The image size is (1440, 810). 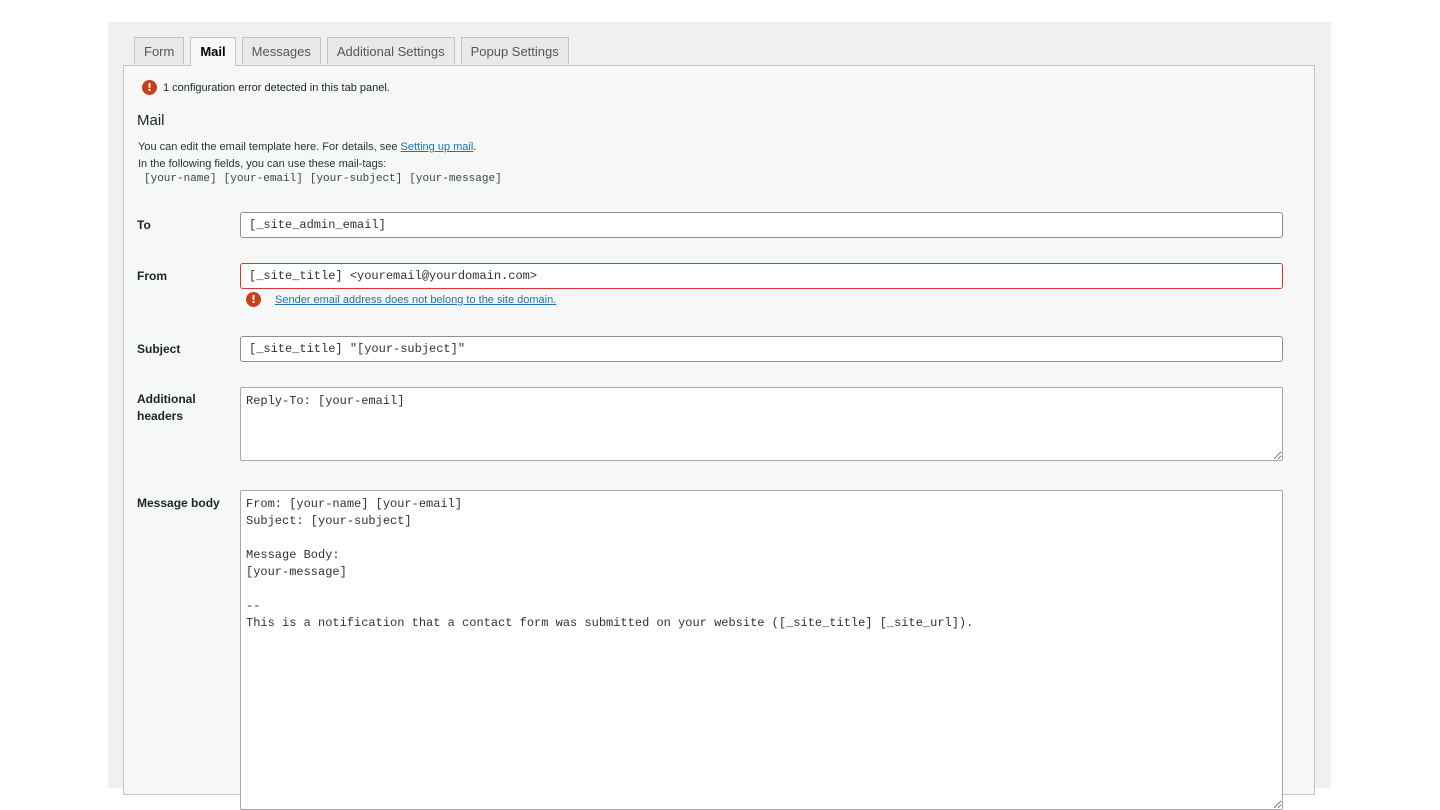 What do you see at coordinates (475, 147) in the screenshot?
I see `description-period: .` at bounding box center [475, 147].